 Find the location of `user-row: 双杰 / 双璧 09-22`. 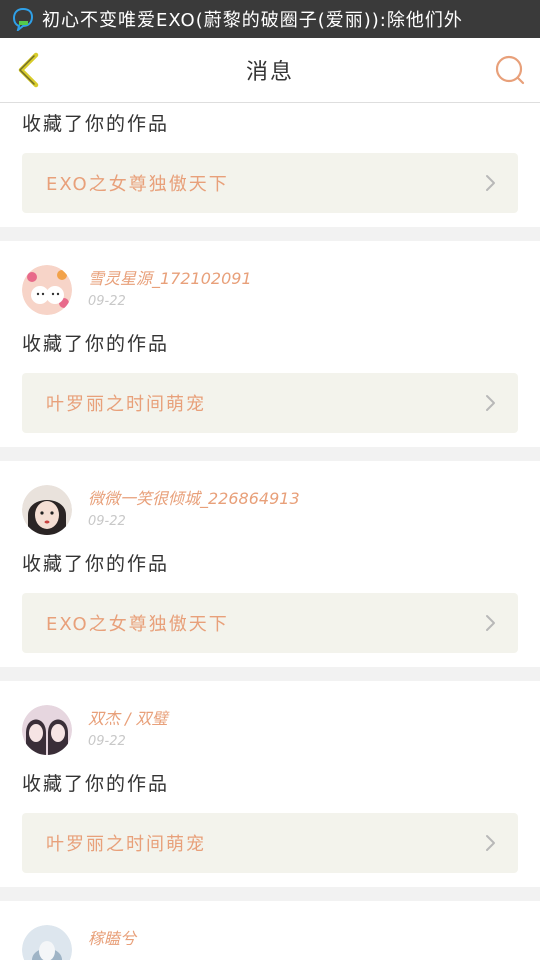

user-row: 双杰 / 双璧 09-22 is located at coordinates (270, 731).